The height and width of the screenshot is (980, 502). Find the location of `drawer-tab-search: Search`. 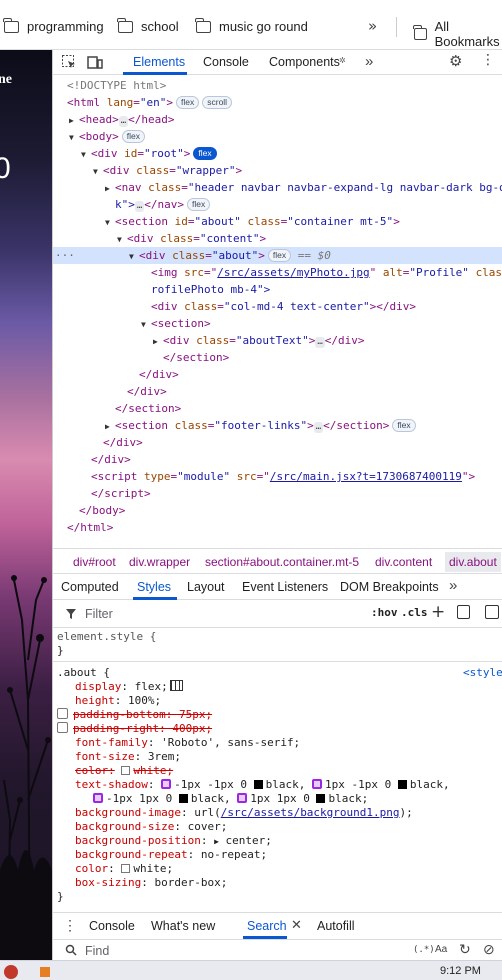

drawer-tab-search: Search is located at coordinates (267, 926).